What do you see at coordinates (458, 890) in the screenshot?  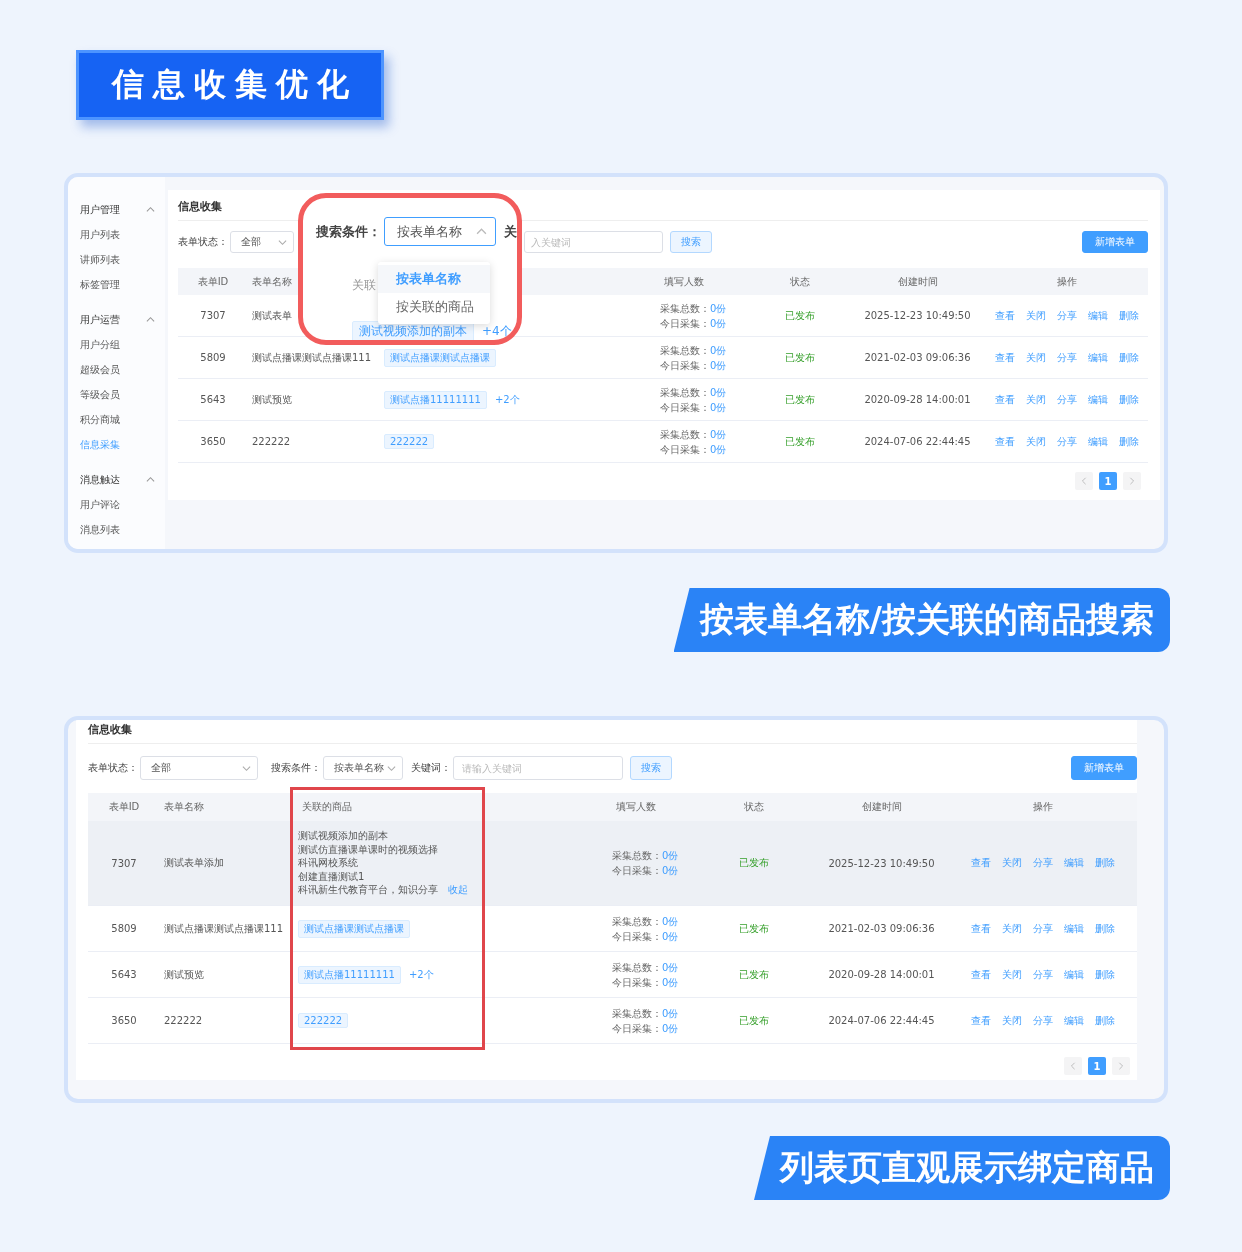 I see `collapse-link: 收起` at bounding box center [458, 890].